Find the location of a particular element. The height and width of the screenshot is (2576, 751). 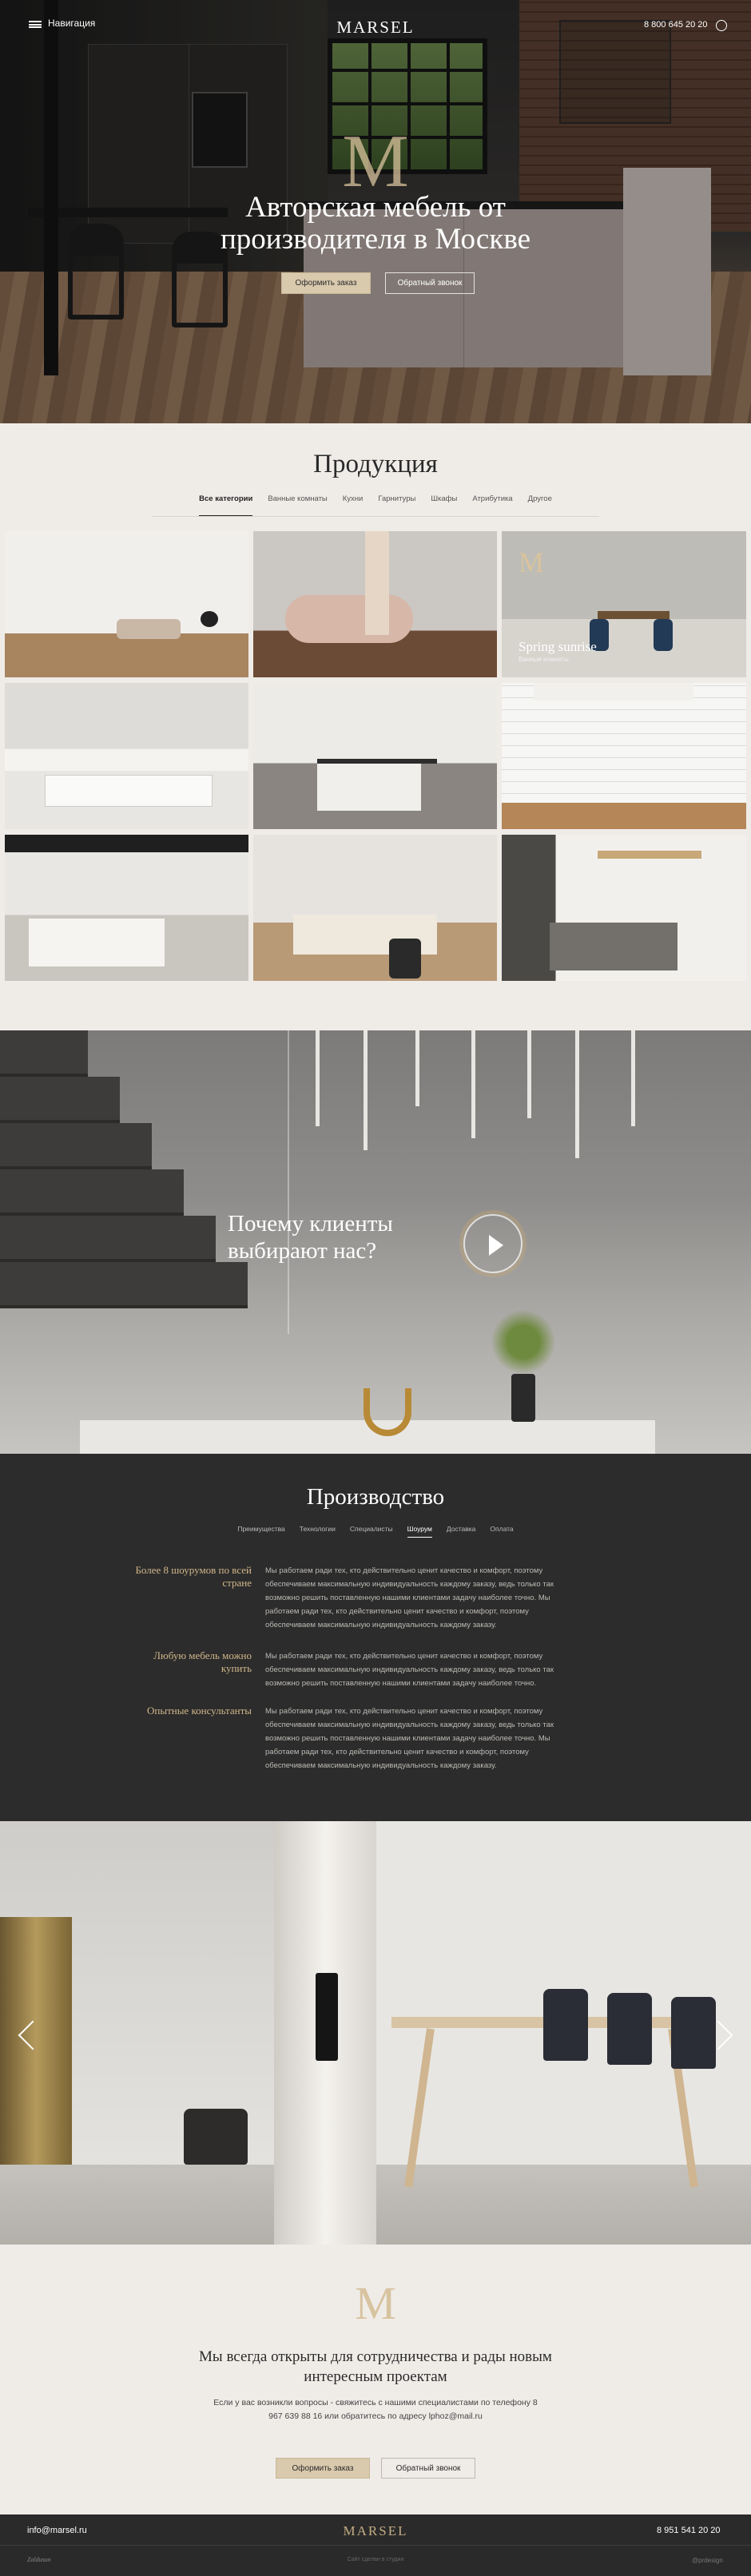

contact-order-button: Оформить заказ is located at coordinates (323, 2468).